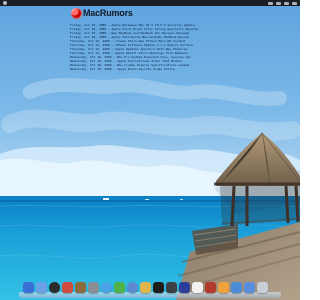 The height and width of the screenshot is (300, 320). Describe the element at coordinates (223, 287) in the screenshot. I see `garageband-icon` at that location.